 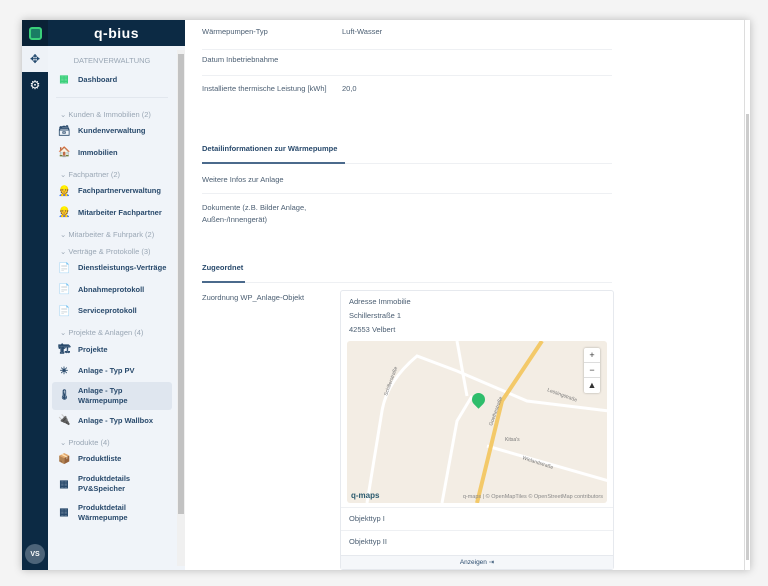 What do you see at coordinates (747, 295) in the screenshot?
I see `main-scrollbar` at bounding box center [747, 295].